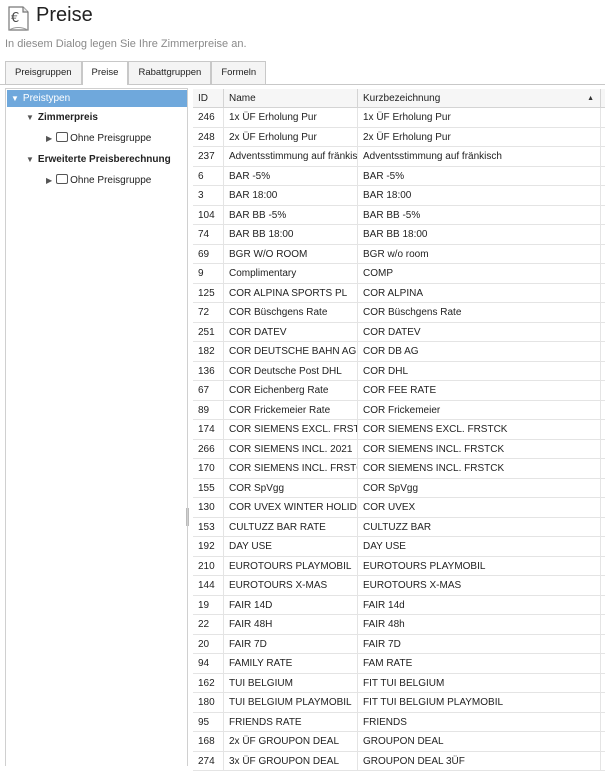 The image size is (605, 771). I want to click on cell-name: BAR BB 18:00, so click(291, 234).